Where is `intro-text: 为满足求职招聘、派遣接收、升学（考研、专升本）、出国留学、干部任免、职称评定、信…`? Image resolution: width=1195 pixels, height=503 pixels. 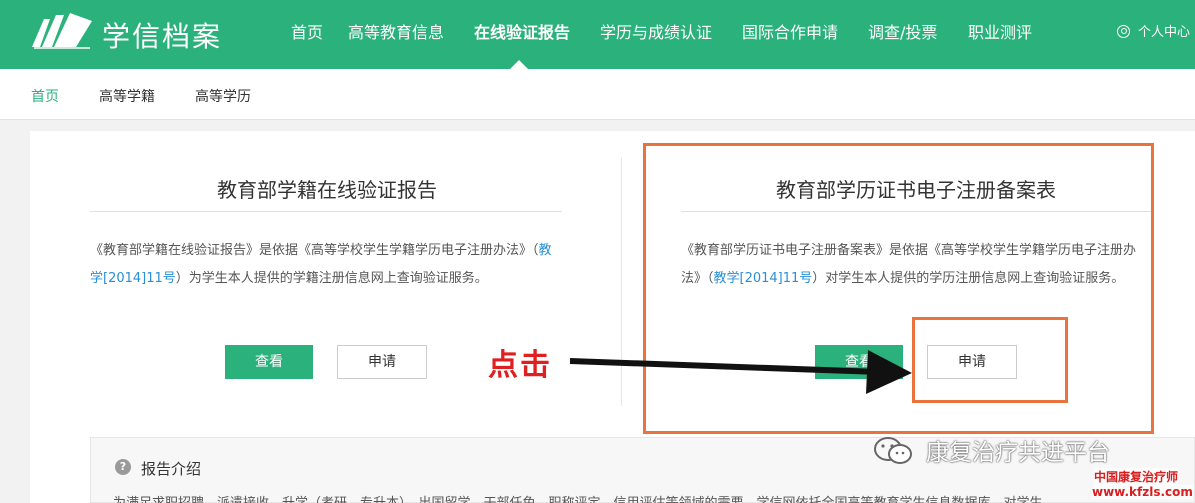
intro-text: 为满足求职招聘、派遣接收、升学（考研、专升本）、出国留学、干部任免、职称评定、信… is located at coordinates (578, 497).